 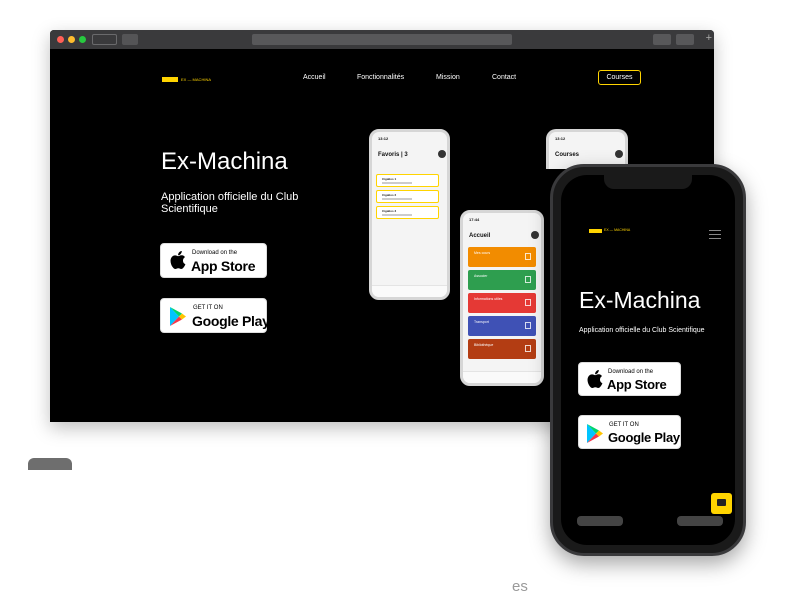 I want to click on phone-google-play-button: GET IT ON Google Play, so click(x=629, y=432).